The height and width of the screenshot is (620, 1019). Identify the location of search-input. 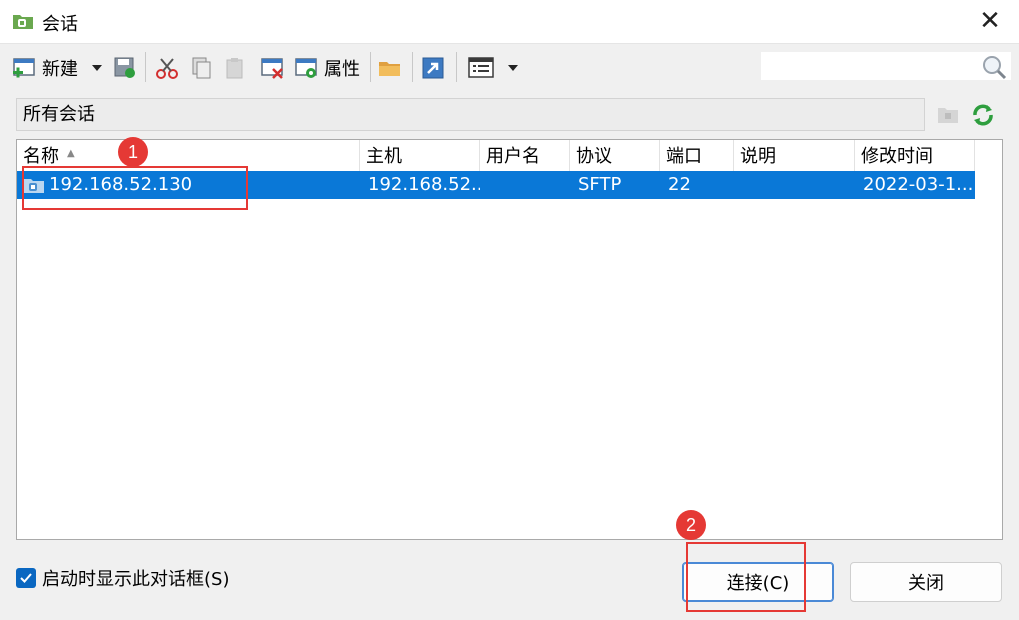
(866, 66).